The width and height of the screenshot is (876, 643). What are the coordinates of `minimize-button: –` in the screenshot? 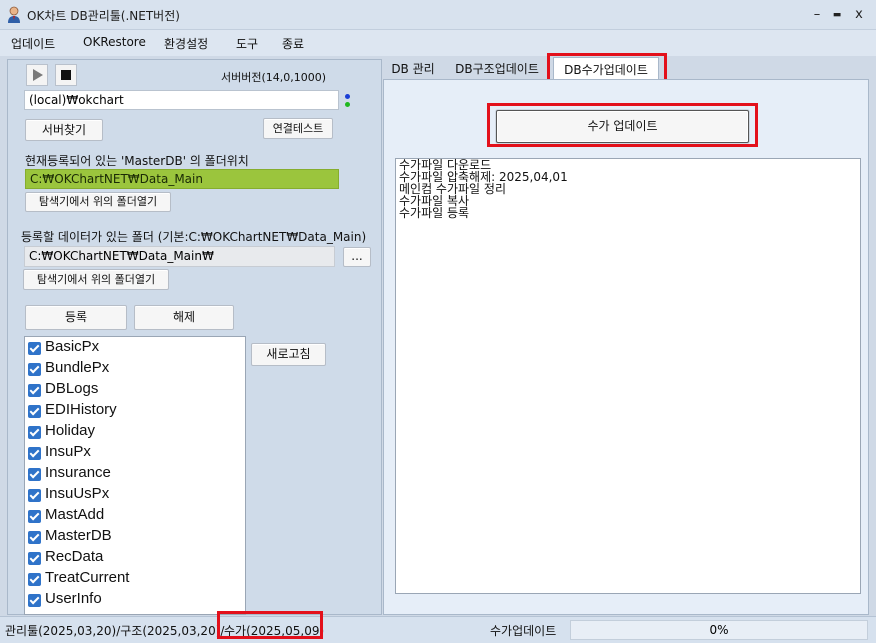 It's located at (817, 15).